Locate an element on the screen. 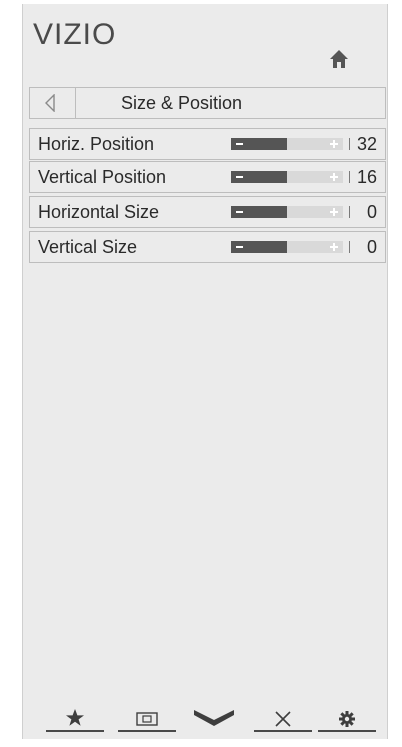  setting-value: 32 is located at coordinates (366, 144).